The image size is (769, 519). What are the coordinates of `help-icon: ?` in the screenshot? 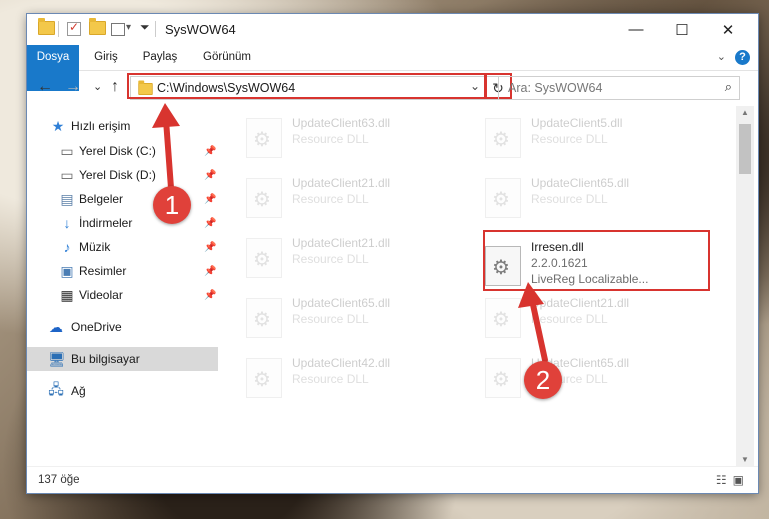 It's located at (742, 57).